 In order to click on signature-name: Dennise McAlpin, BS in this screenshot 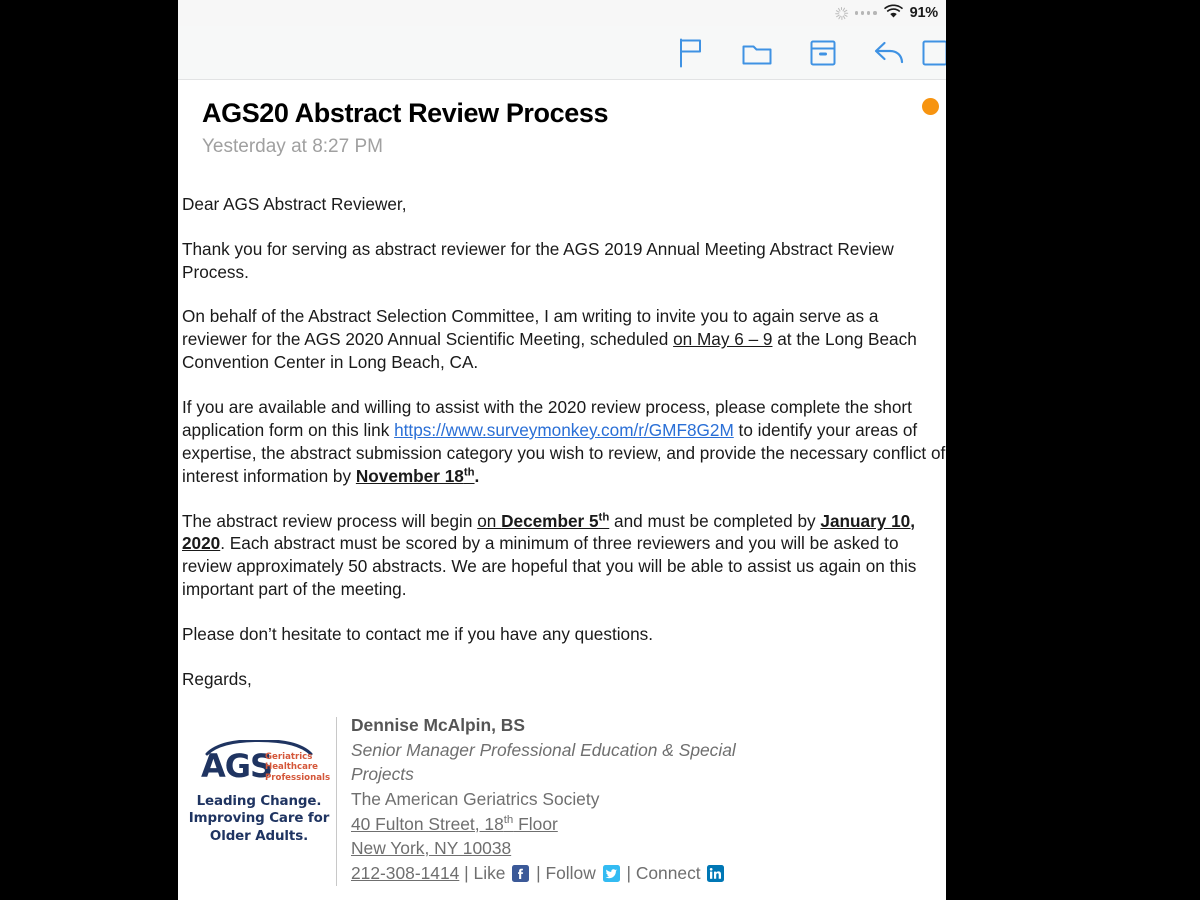, I will do `click(438, 724)`.